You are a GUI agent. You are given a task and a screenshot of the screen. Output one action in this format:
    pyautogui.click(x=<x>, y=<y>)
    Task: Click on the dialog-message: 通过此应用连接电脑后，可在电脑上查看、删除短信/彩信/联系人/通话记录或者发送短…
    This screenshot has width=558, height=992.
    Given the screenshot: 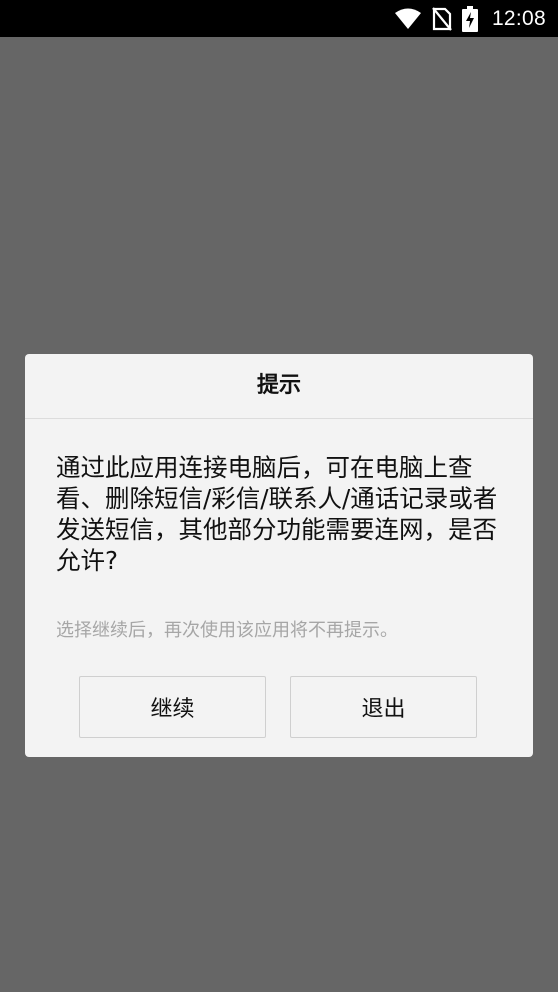 What is the action you would take?
    pyautogui.click(x=277, y=514)
    